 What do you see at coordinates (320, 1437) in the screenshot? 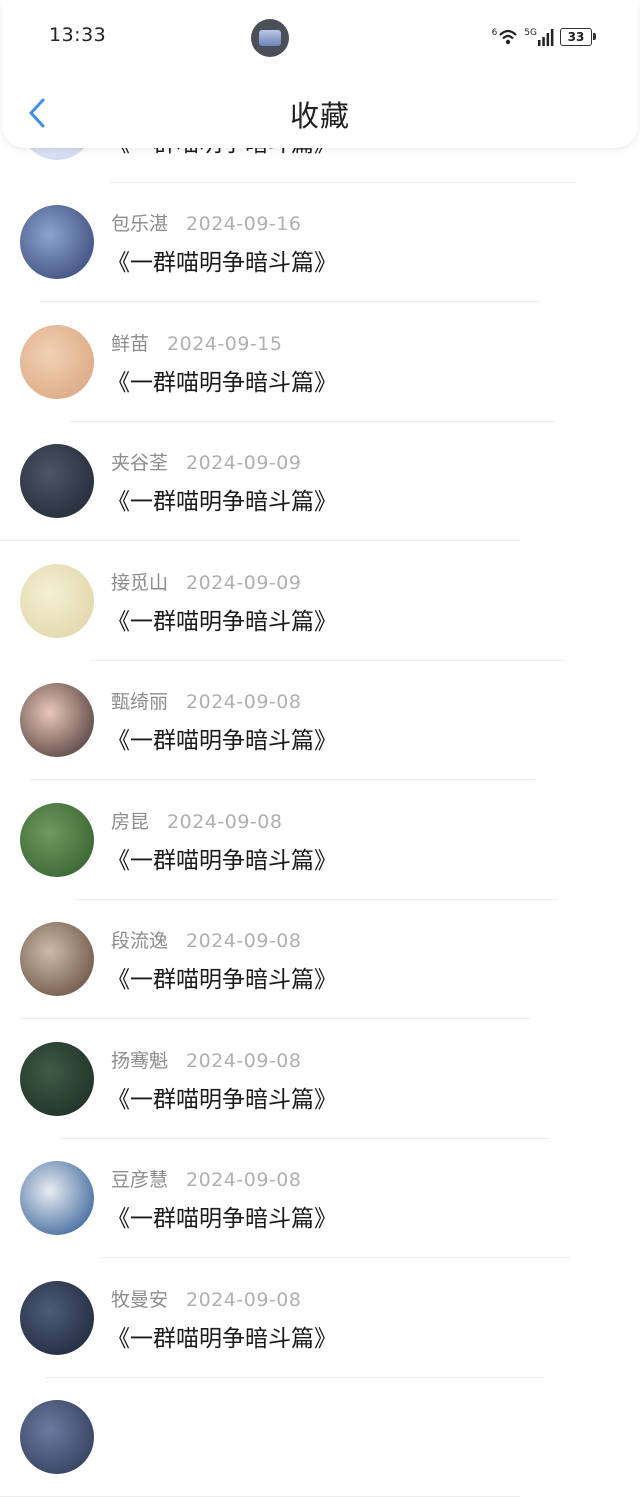
I see `list-item` at bounding box center [320, 1437].